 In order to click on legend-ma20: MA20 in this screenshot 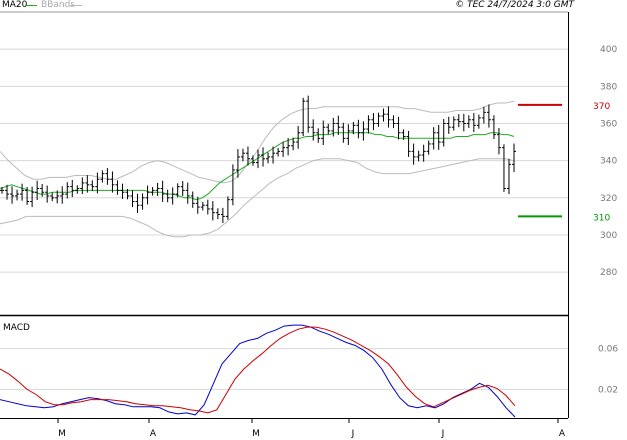, I will do `click(15, 5)`.